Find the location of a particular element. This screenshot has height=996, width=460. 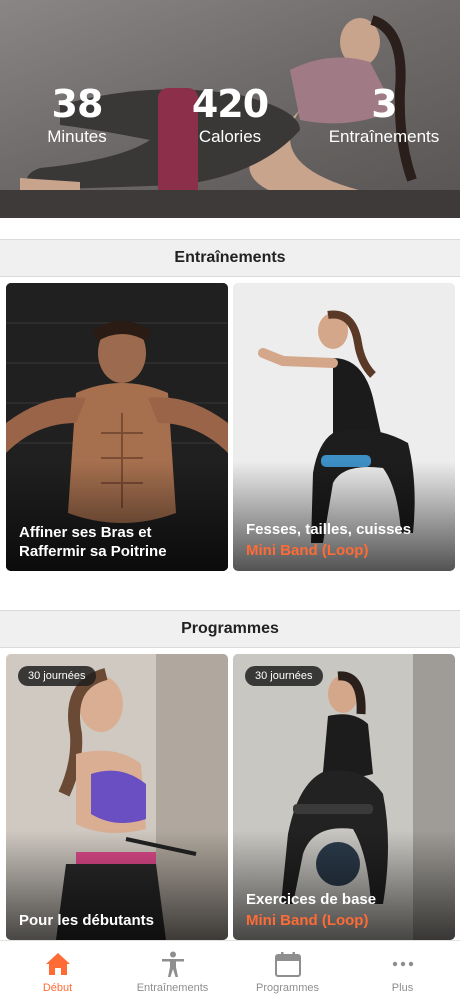

tab-programs: Programmes is located at coordinates (287, 968).